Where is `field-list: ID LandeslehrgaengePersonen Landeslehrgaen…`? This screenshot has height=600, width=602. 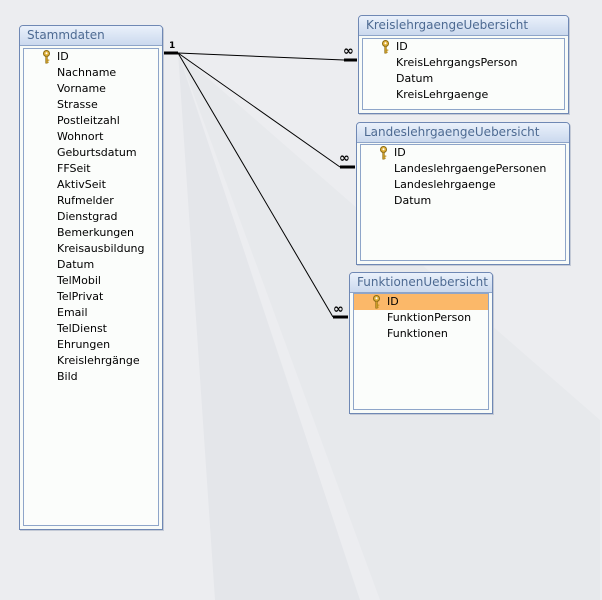
field-list: ID LandeslehrgaengePersonen Landeslehrgaen… is located at coordinates (463, 202).